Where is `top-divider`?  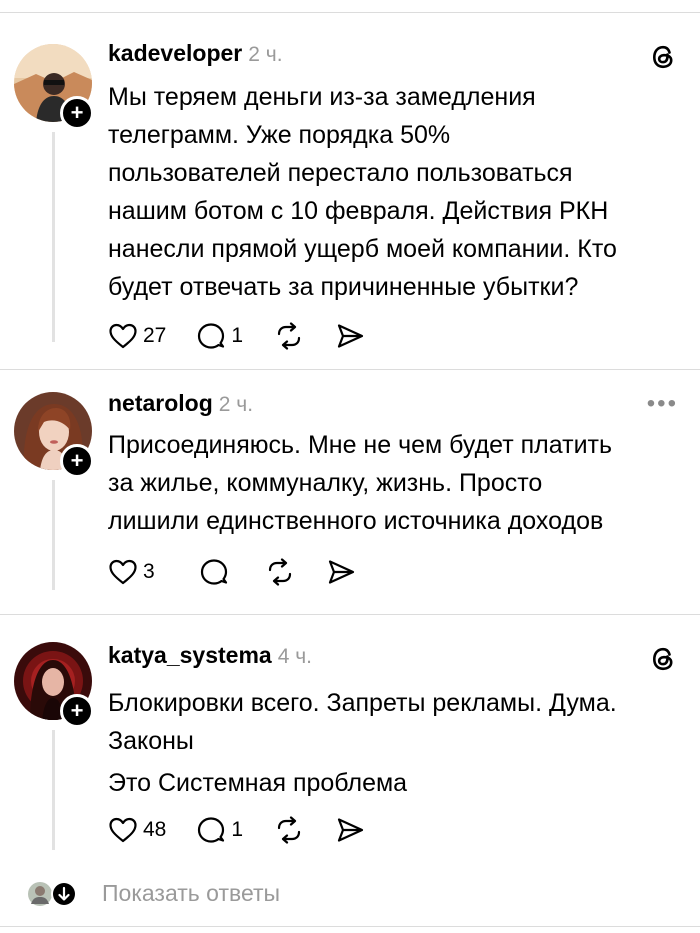 top-divider is located at coordinates (350, 12).